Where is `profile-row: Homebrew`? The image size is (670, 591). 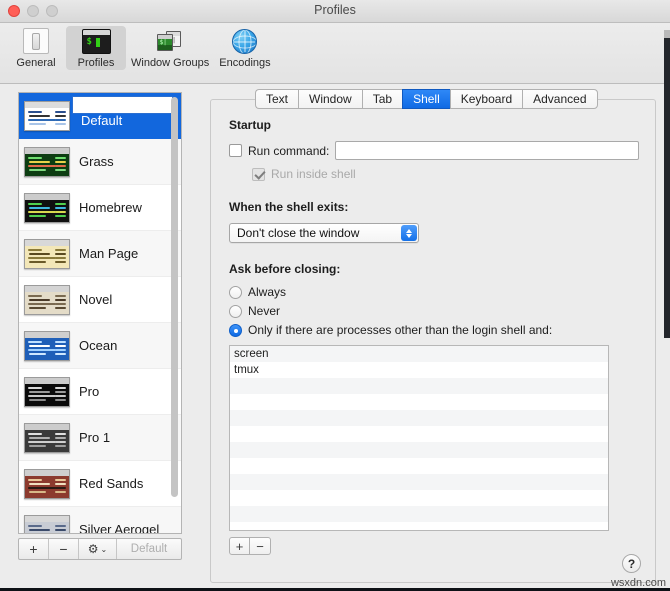
profile-row: Homebrew is located at coordinates (100, 208).